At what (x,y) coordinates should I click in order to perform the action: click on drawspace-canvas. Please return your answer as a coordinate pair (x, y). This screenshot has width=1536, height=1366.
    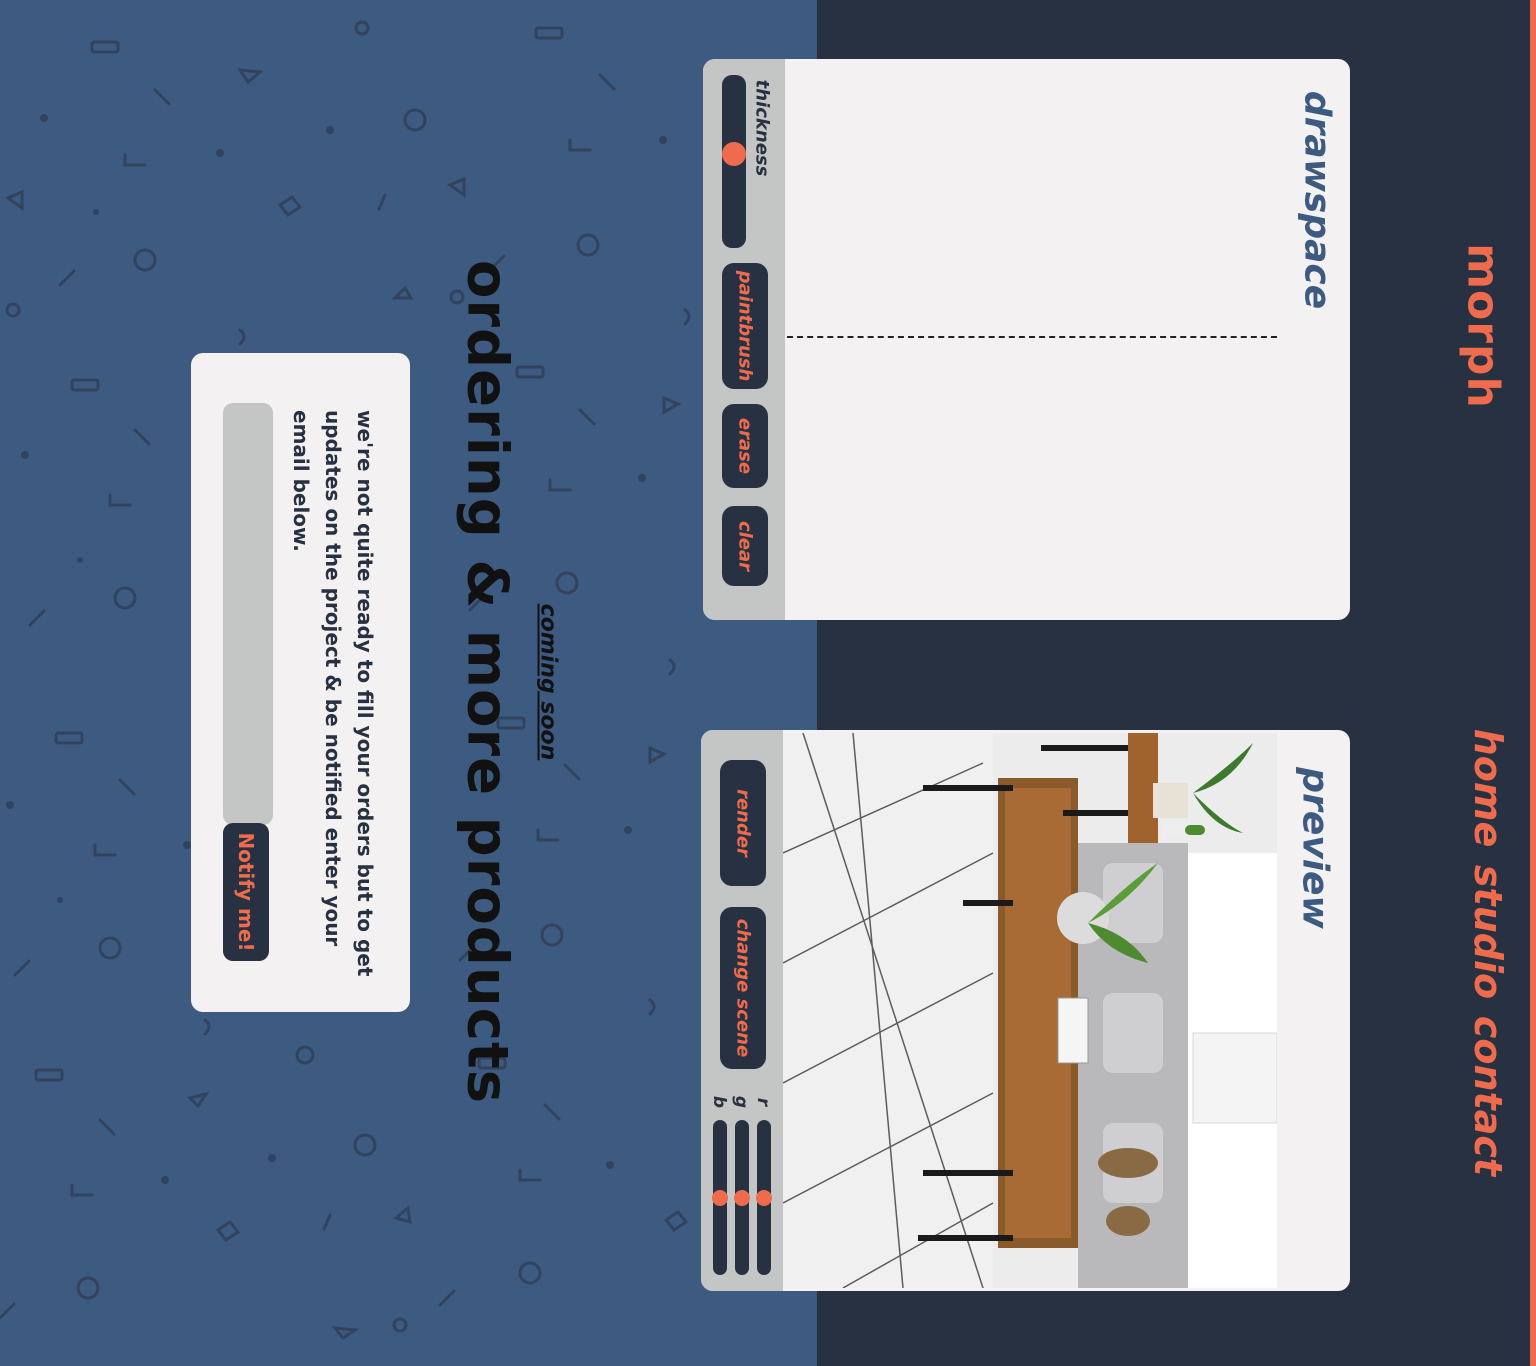
    Looking at the image, I should click on (1032, 337).